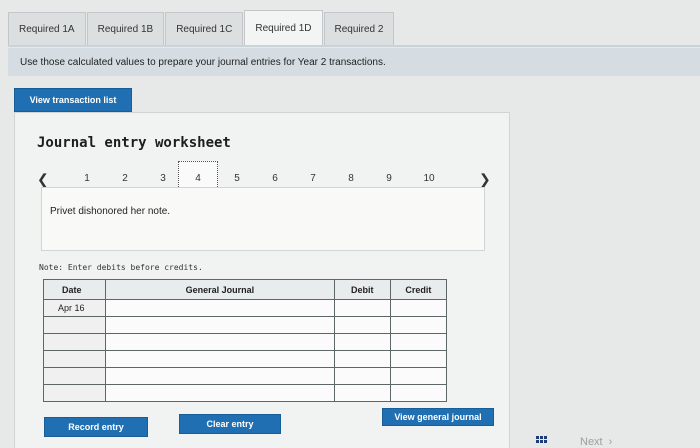  Describe the element at coordinates (43, 179) in the screenshot. I see `chevron-left-icon: ❮` at that location.